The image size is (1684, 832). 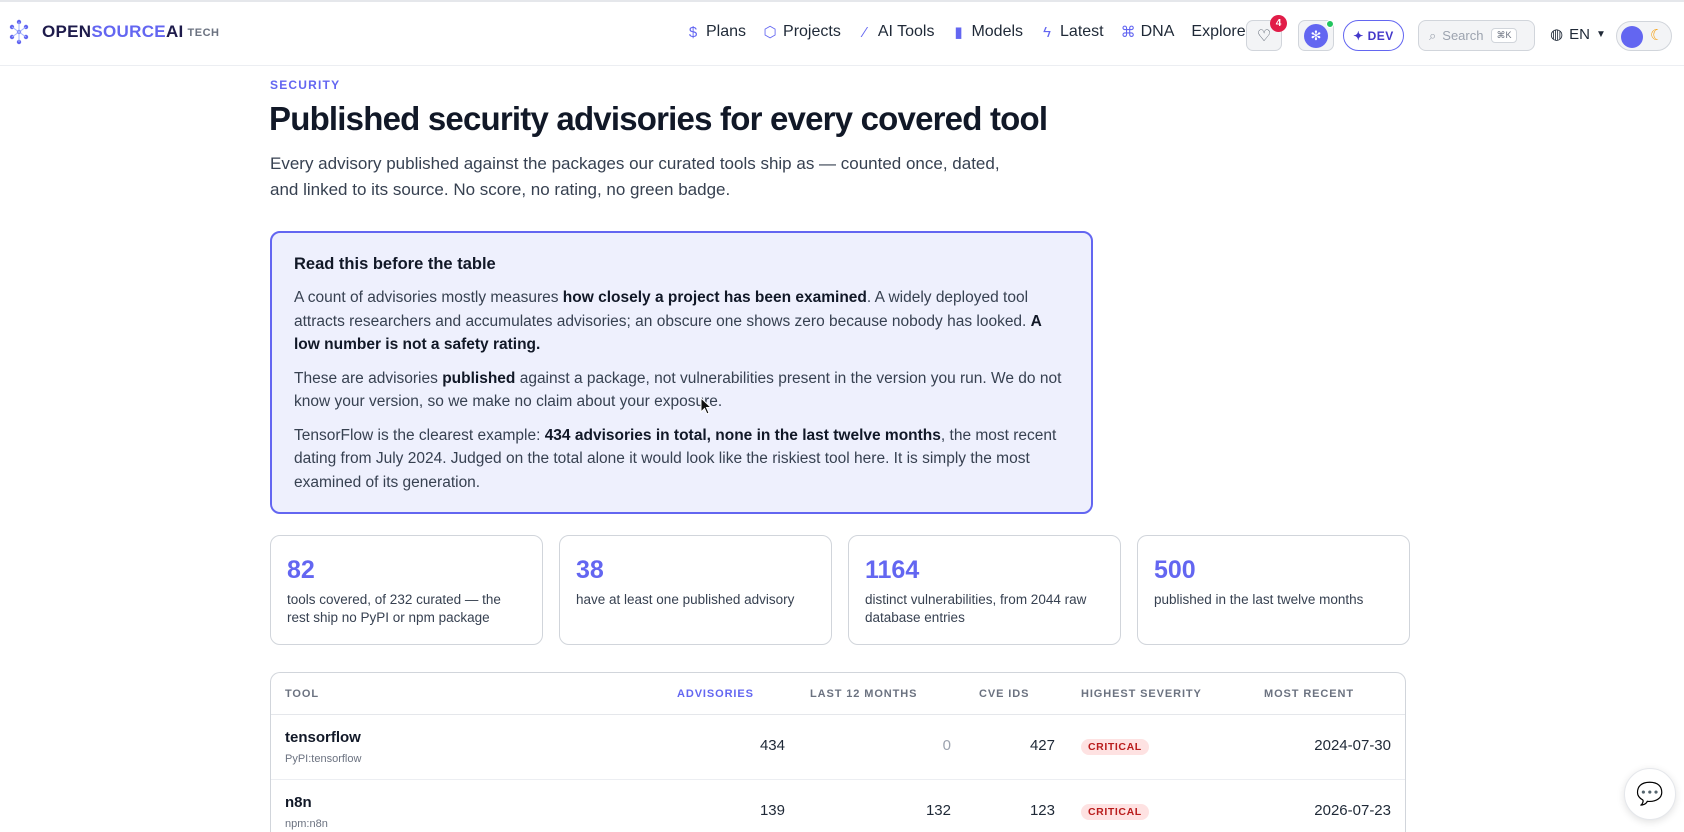 I want to click on nav-label: Models, so click(x=997, y=31).